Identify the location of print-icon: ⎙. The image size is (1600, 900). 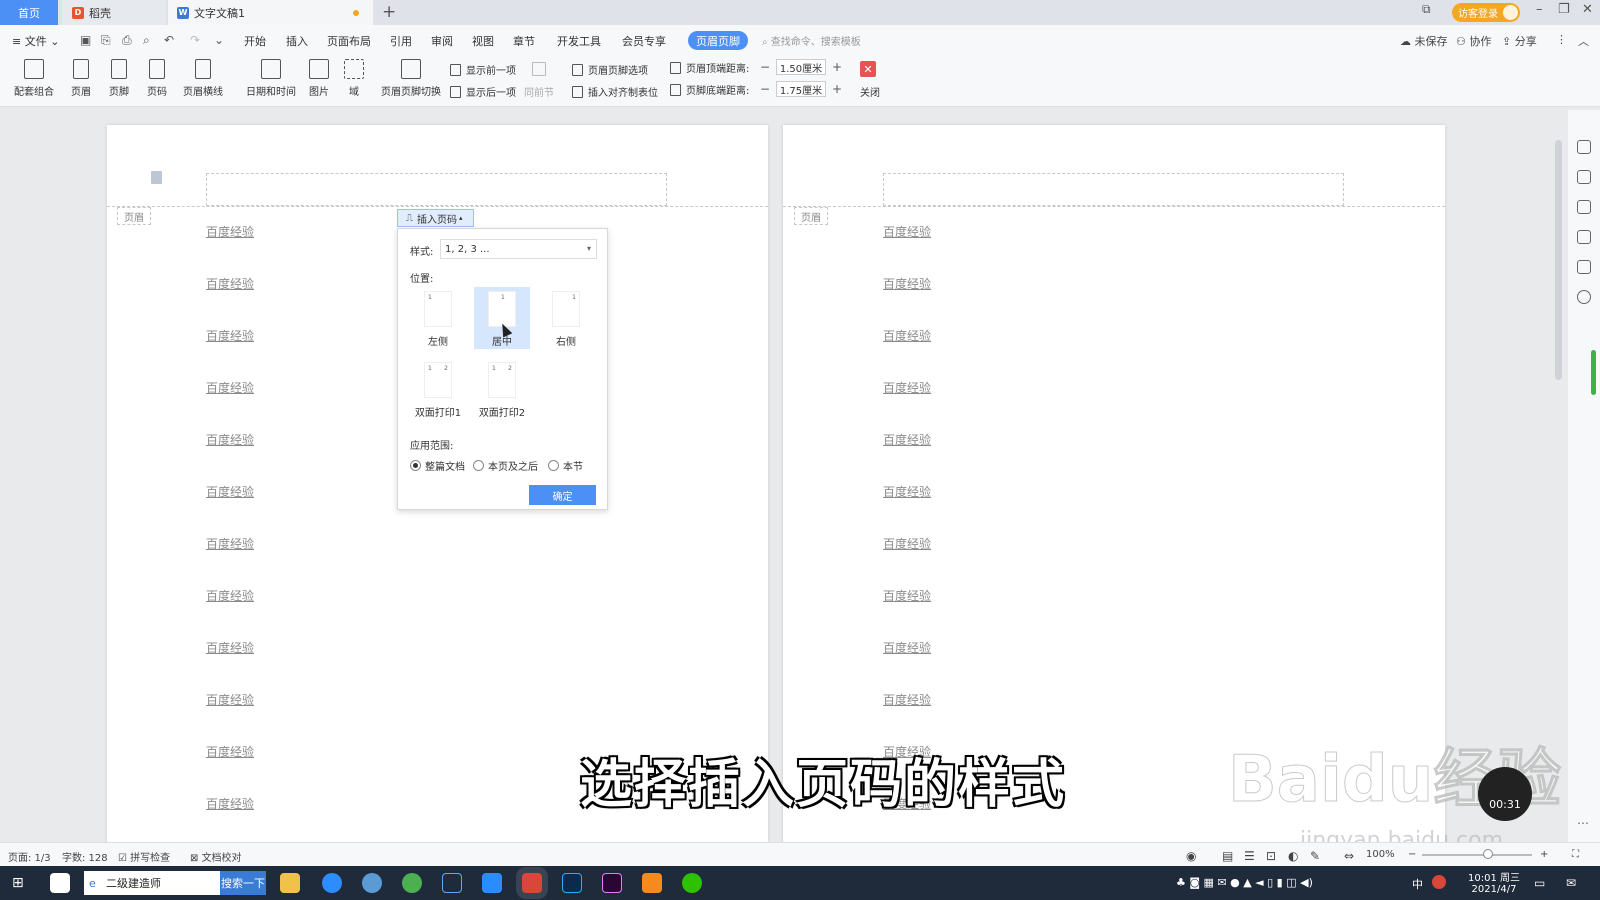
(127, 40).